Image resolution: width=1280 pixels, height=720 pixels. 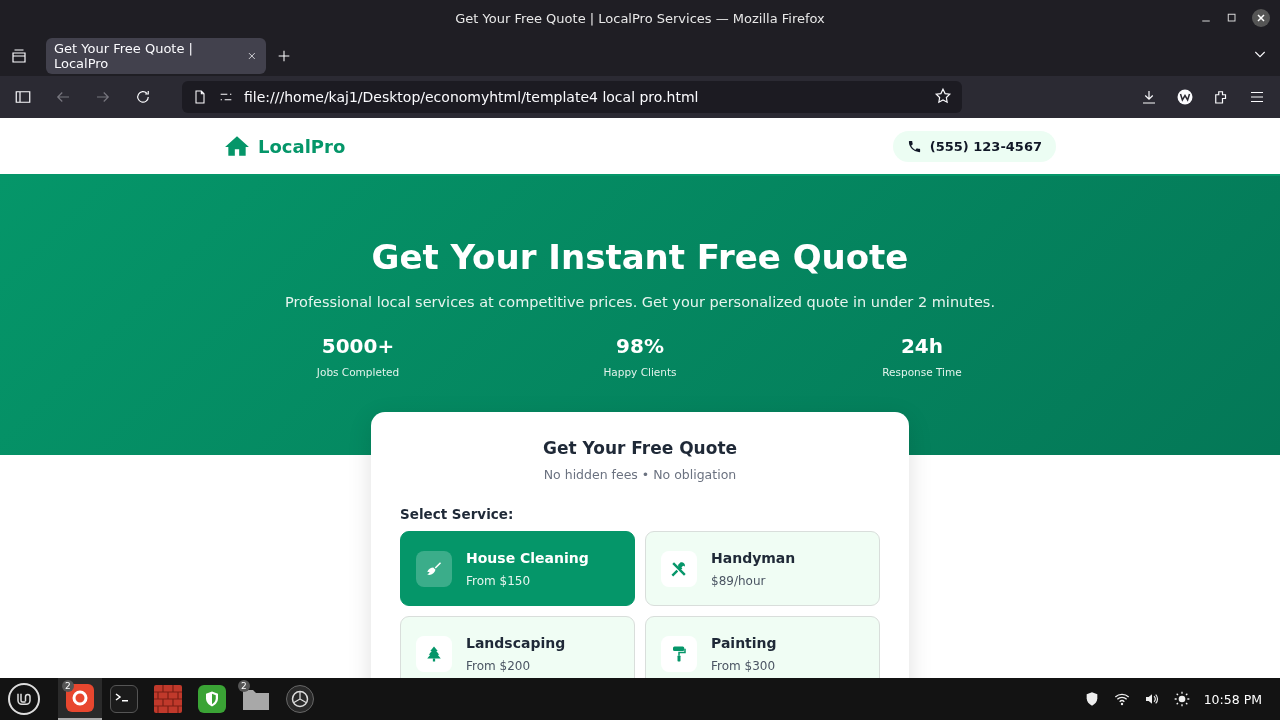 I want to click on window-title: Get Your Free Quote | LocalPro Services — Mozilla Firefox, so click(x=640, y=18).